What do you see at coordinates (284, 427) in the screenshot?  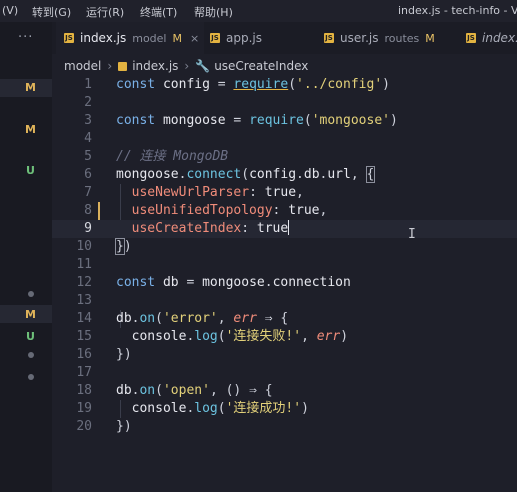 I see `code-line: 20})` at bounding box center [284, 427].